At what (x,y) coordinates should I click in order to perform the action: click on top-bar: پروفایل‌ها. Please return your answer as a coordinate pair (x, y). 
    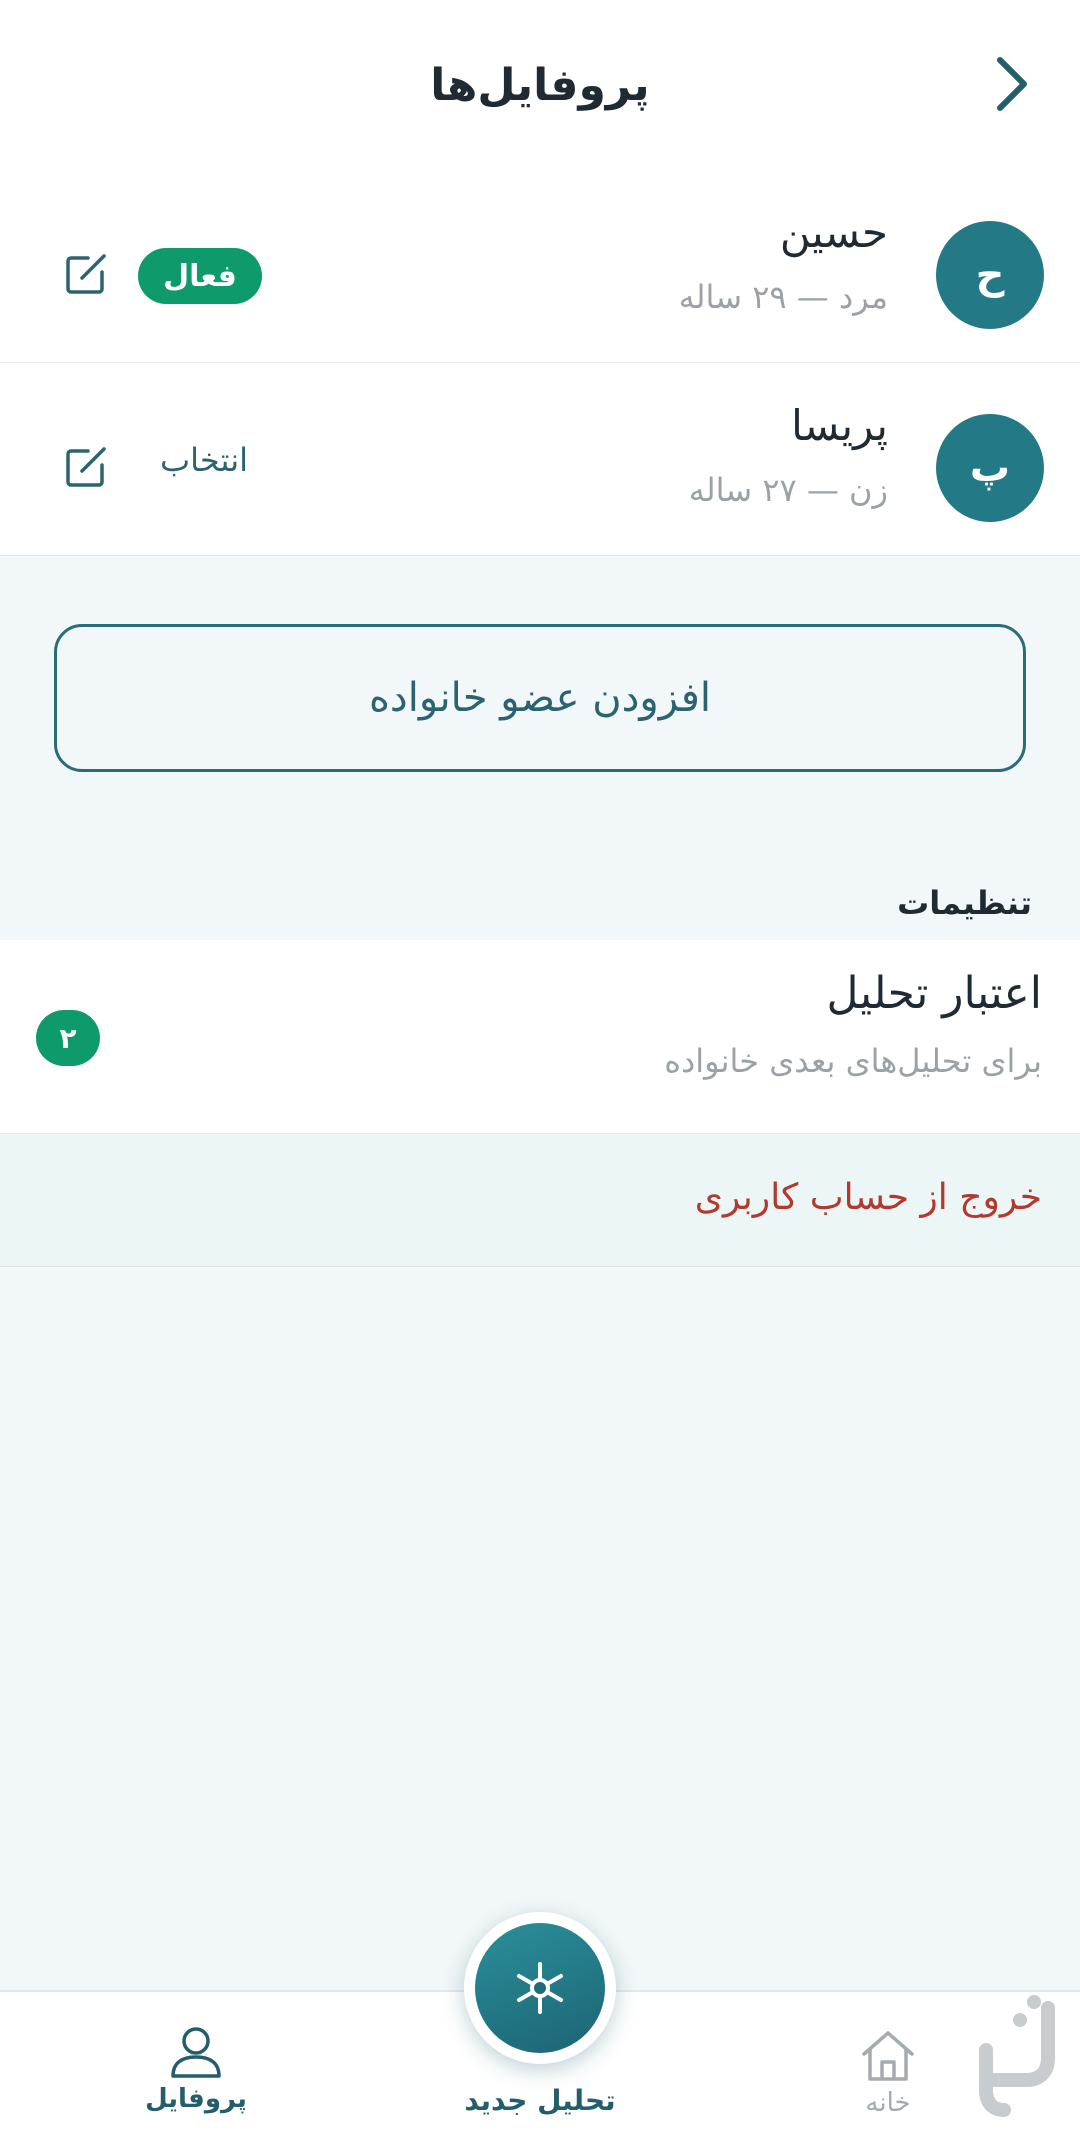
    Looking at the image, I should click on (540, 85).